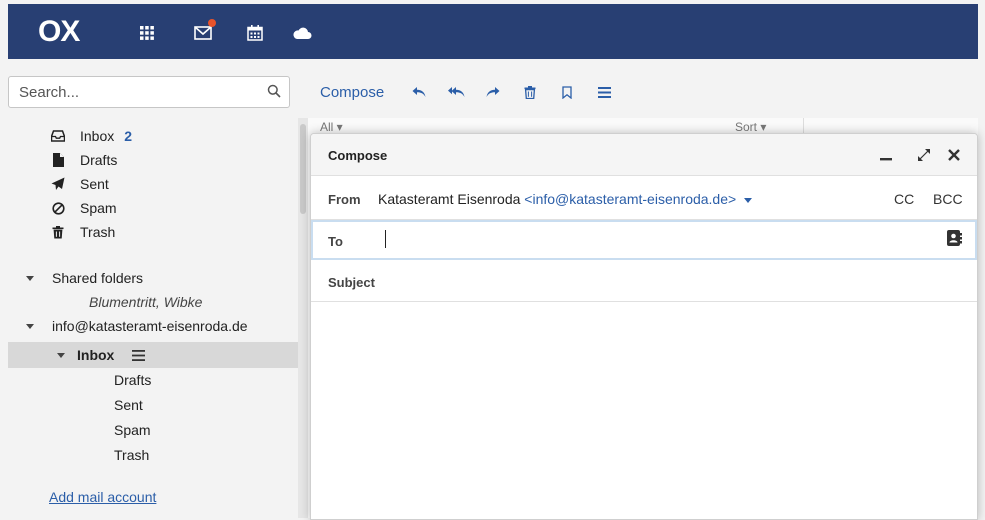 Image resolution: width=985 pixels, height=520 pixels. What do you see at coordinates (358, 155) in the screenshot?
I see `compose-title: Compose` at bounding box center [358, 155].